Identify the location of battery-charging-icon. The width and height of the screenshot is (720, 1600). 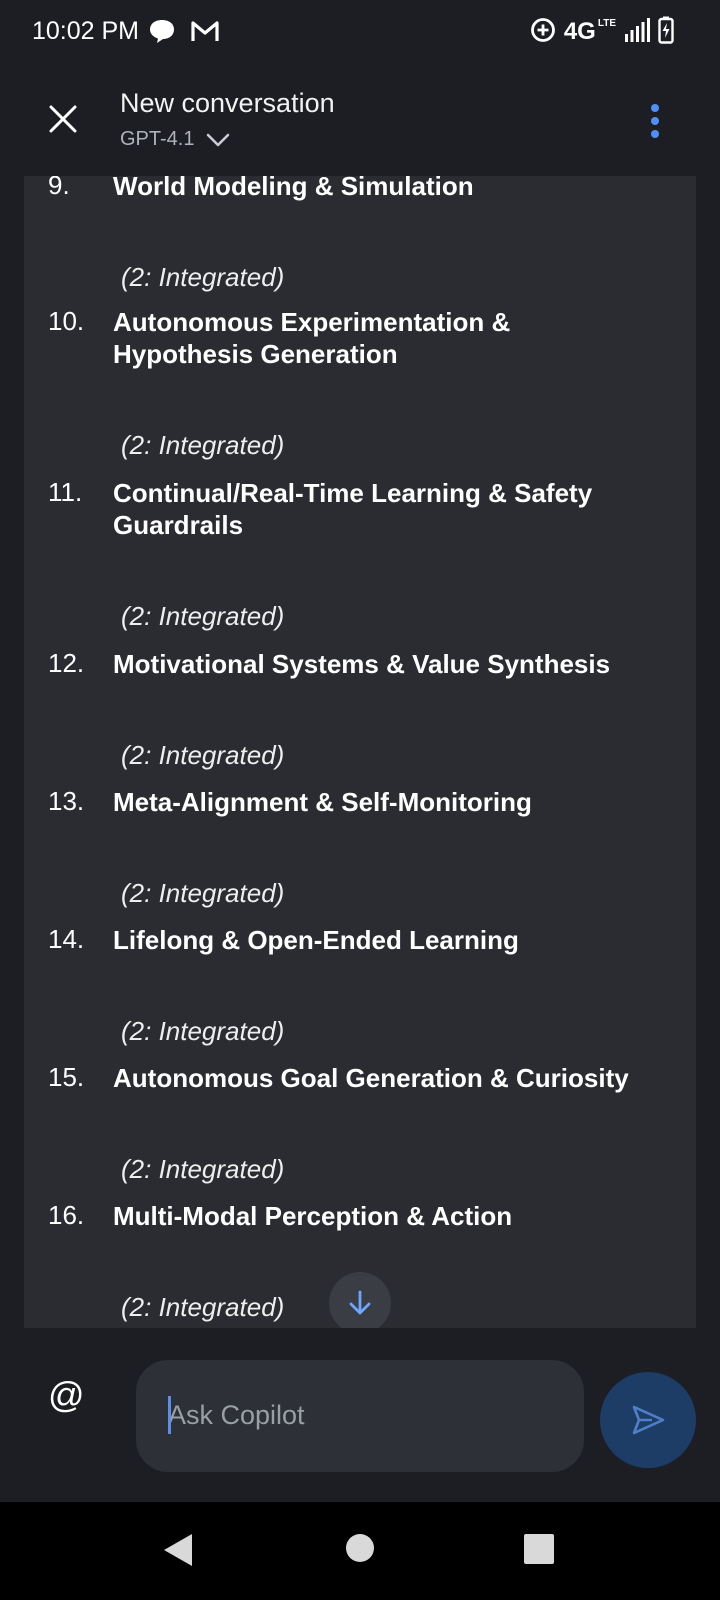
(666, 32).